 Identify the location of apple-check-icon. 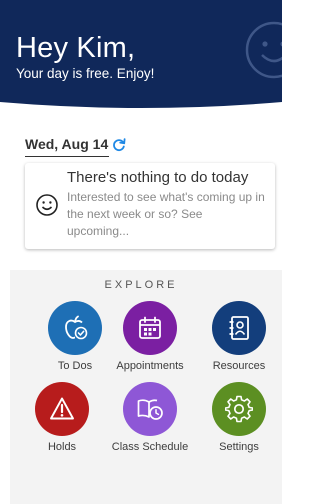
(76, 327).